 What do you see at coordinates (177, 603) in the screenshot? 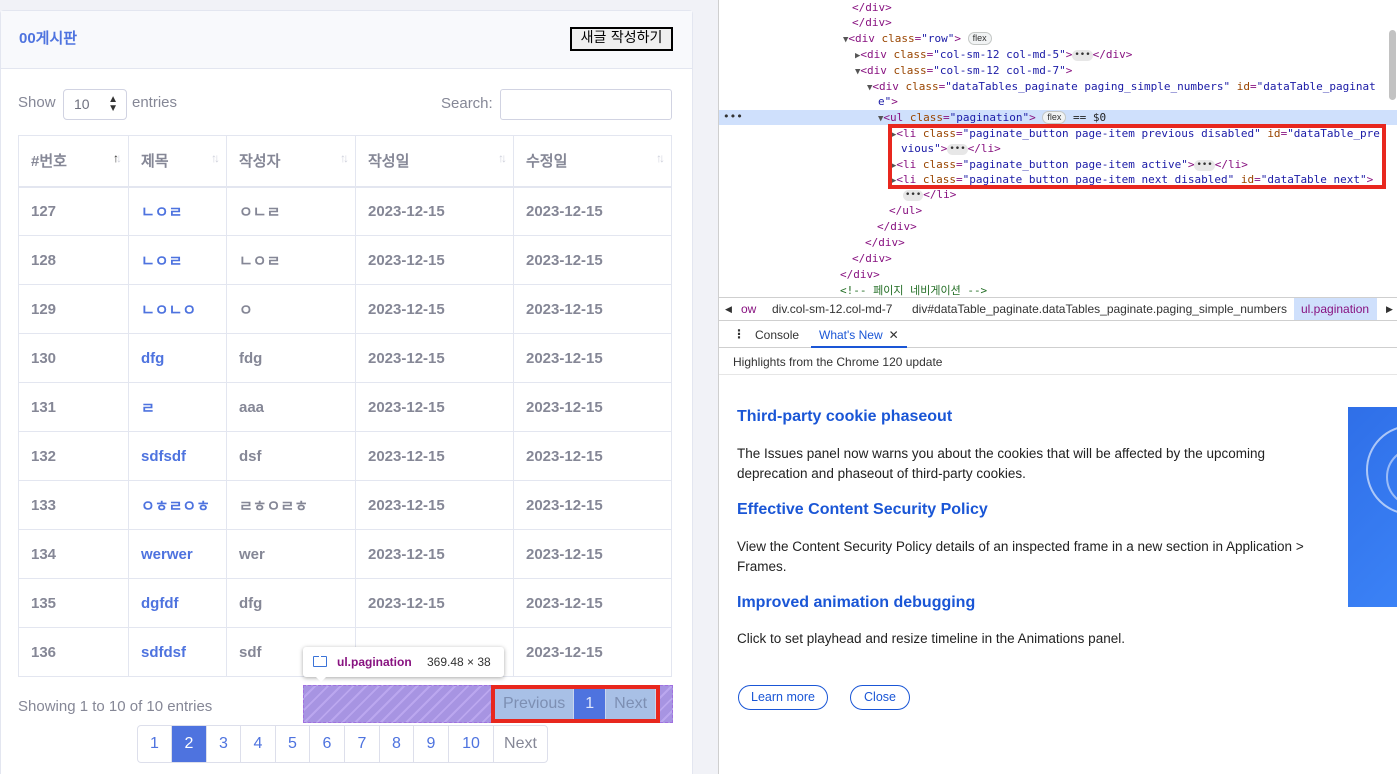
I see `cell-title-link: dgfdf` at bounding box center [177, 603].